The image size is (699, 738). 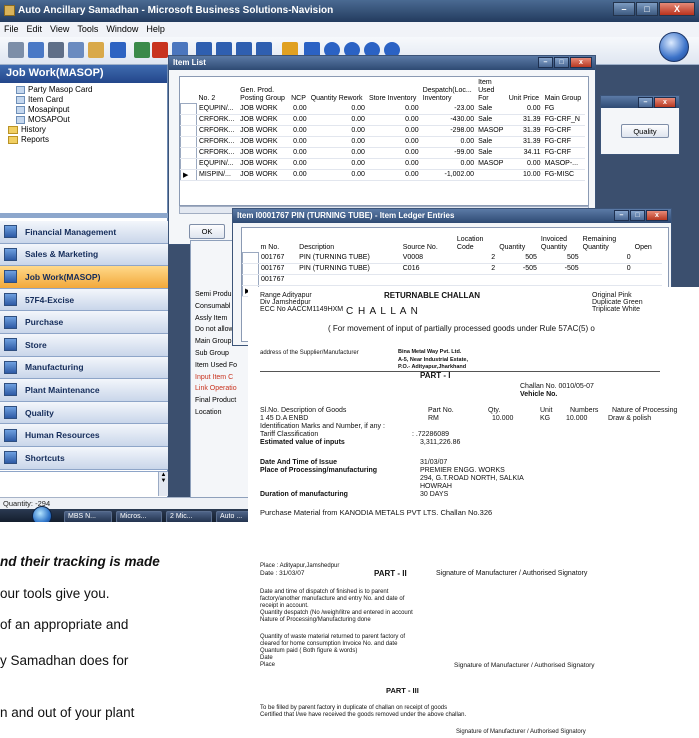 What do you see at coordinates (36, 50) in the screenshot?
I see `preview-icon` at bounding box center [36, 50].